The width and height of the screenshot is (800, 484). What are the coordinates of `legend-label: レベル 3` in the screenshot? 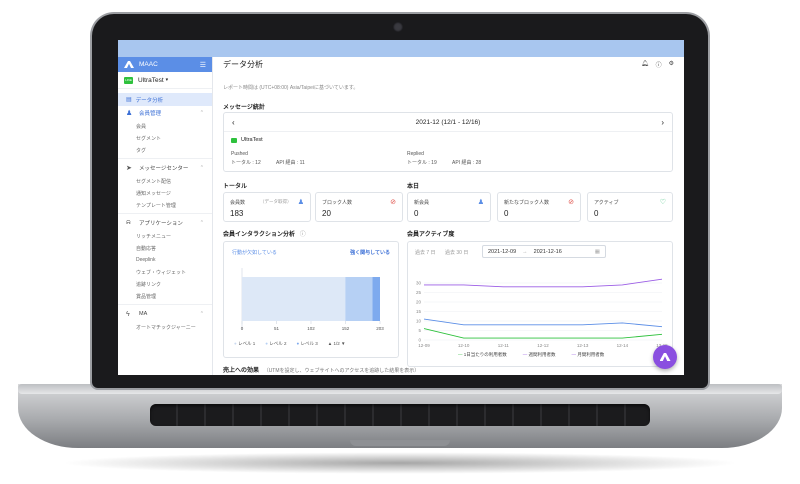 It's located at (309, 343).